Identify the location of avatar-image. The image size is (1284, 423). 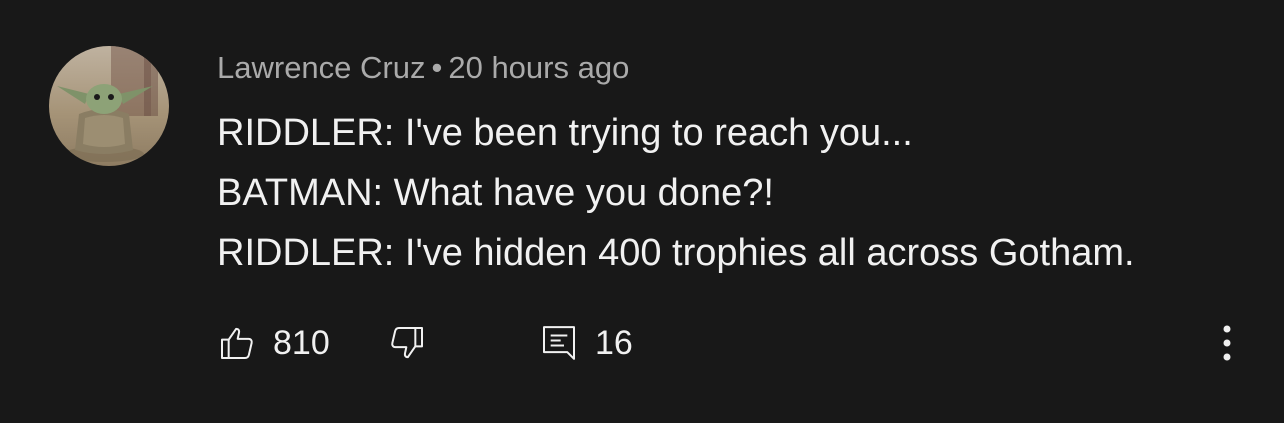
(109, 106).